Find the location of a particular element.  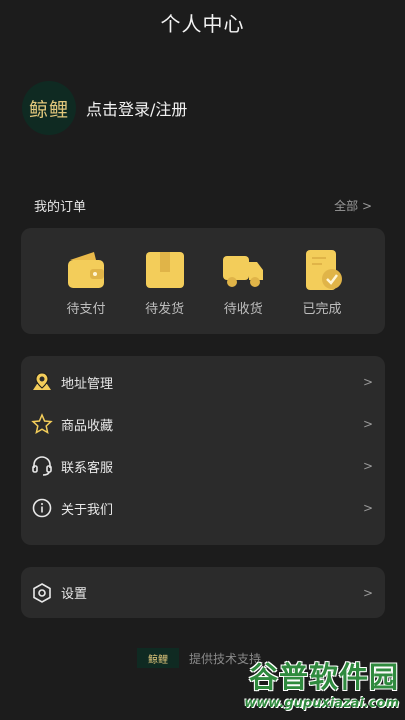

truck-icon is located at coordinates (243, 271).